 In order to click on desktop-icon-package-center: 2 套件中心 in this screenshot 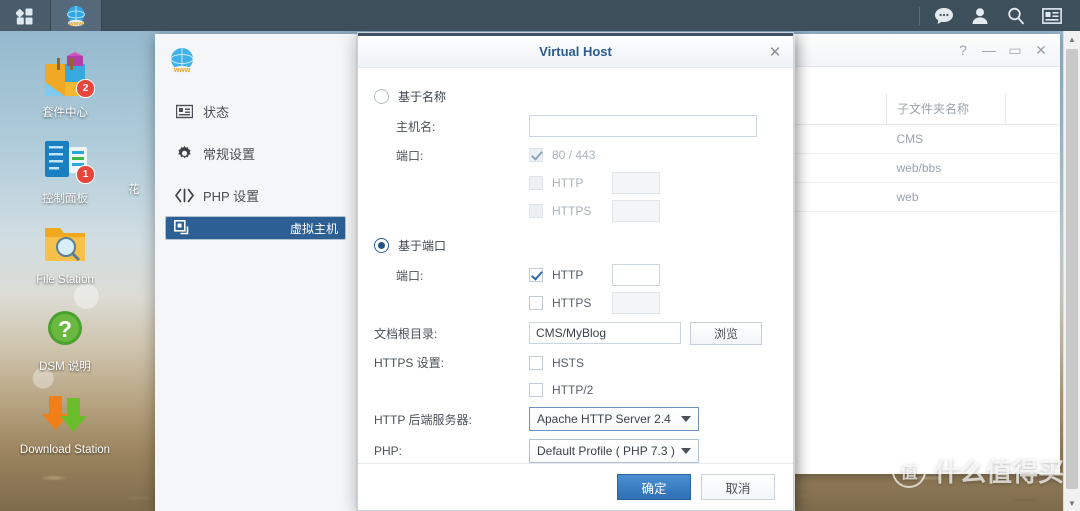, I will do `click(65, 84)`.